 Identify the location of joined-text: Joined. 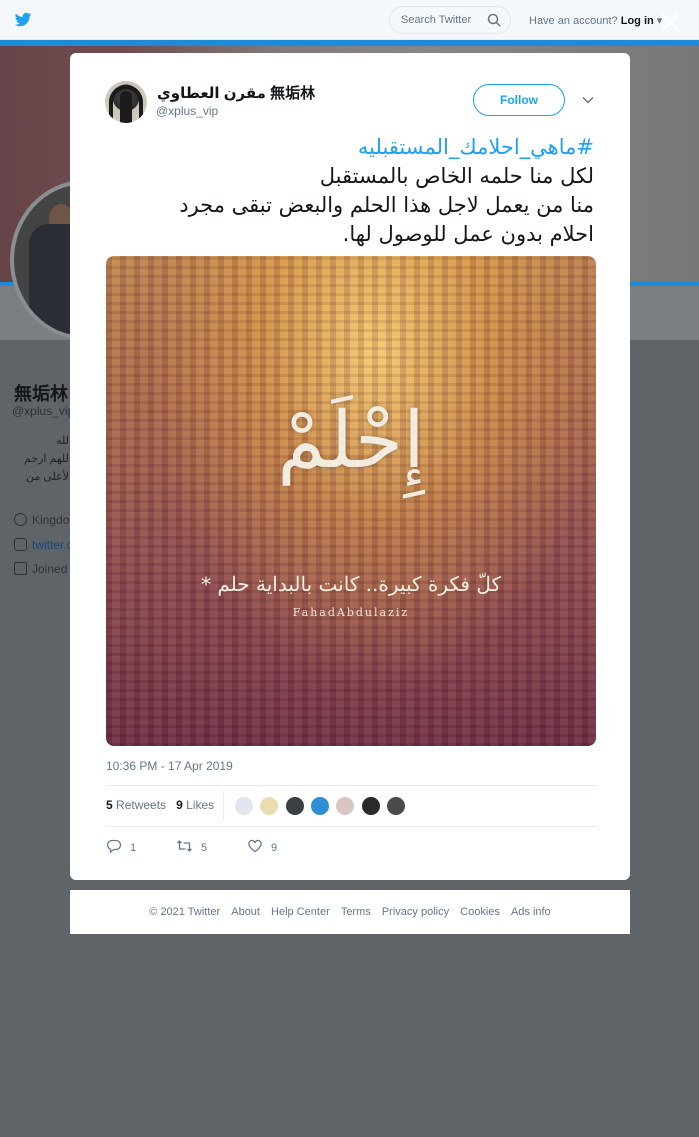
(50, 569).